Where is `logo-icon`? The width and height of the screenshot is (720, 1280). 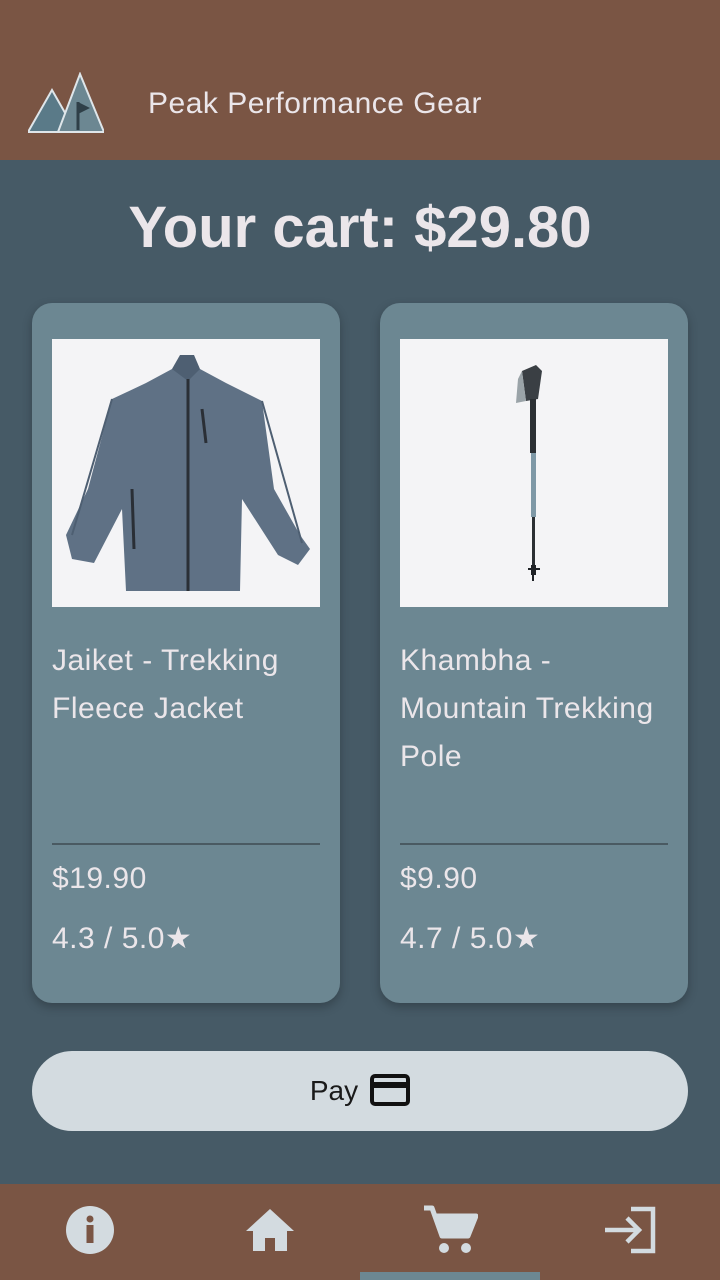
logo-icon is located at coordinates (66, 102).